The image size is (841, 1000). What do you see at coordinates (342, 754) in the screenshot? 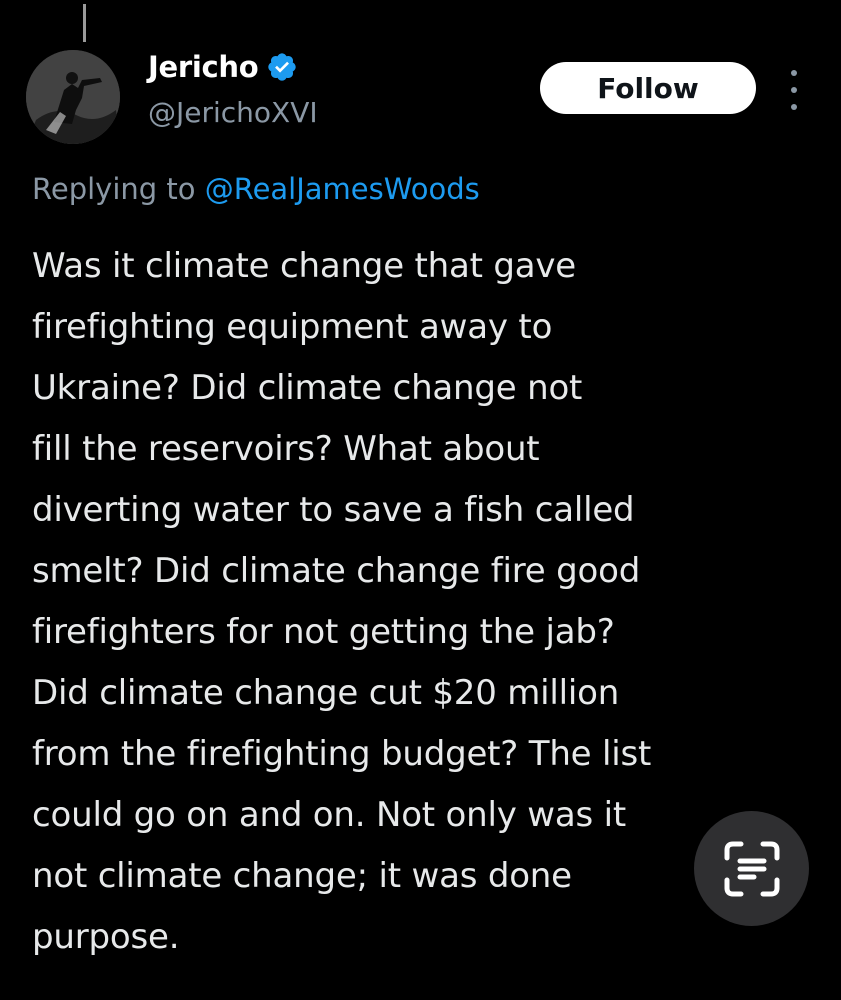
I see `tweet-line: from the firefighting budget? The list` at bounding box center [342, 754].